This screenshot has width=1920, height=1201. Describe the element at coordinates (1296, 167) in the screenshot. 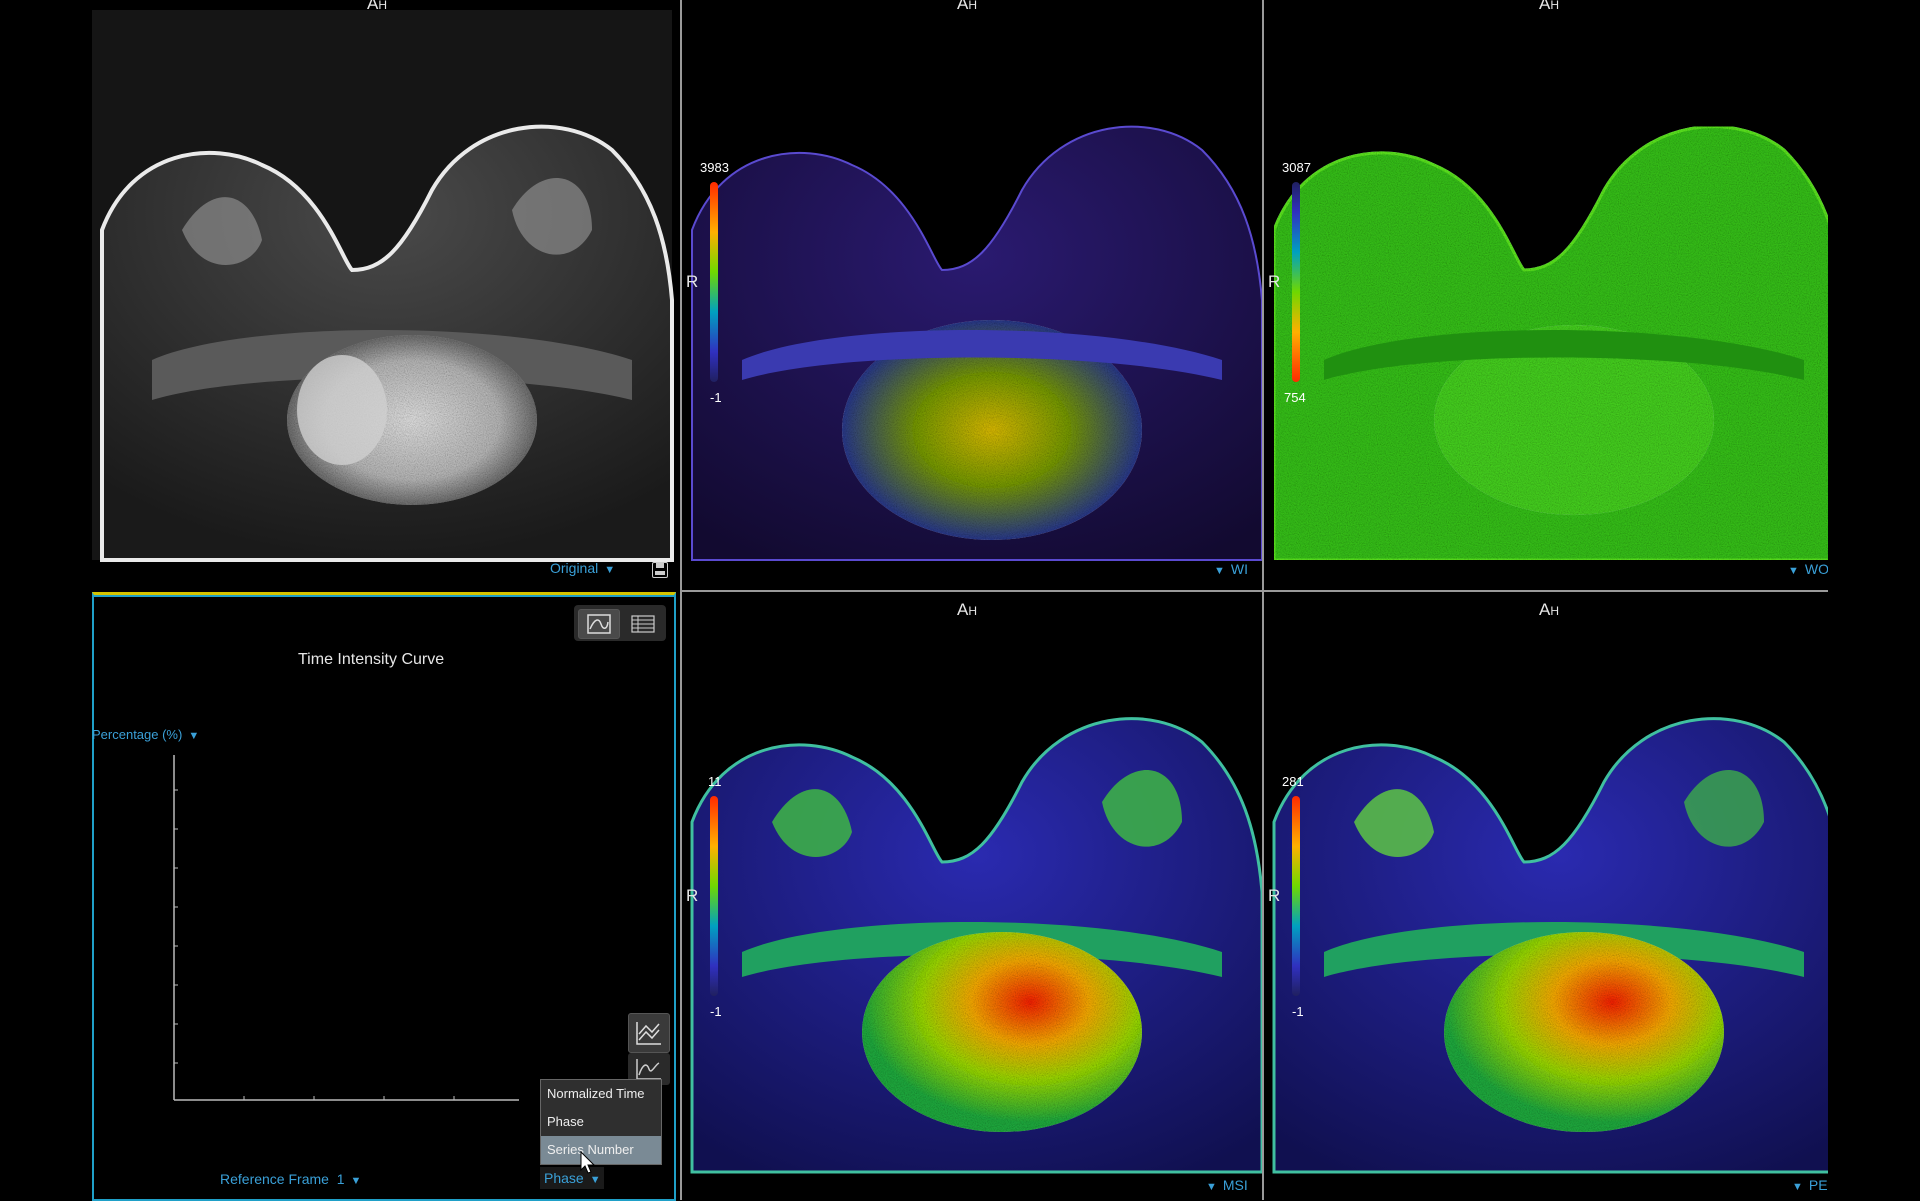

I see `colorbar-max: 3087` at that location.